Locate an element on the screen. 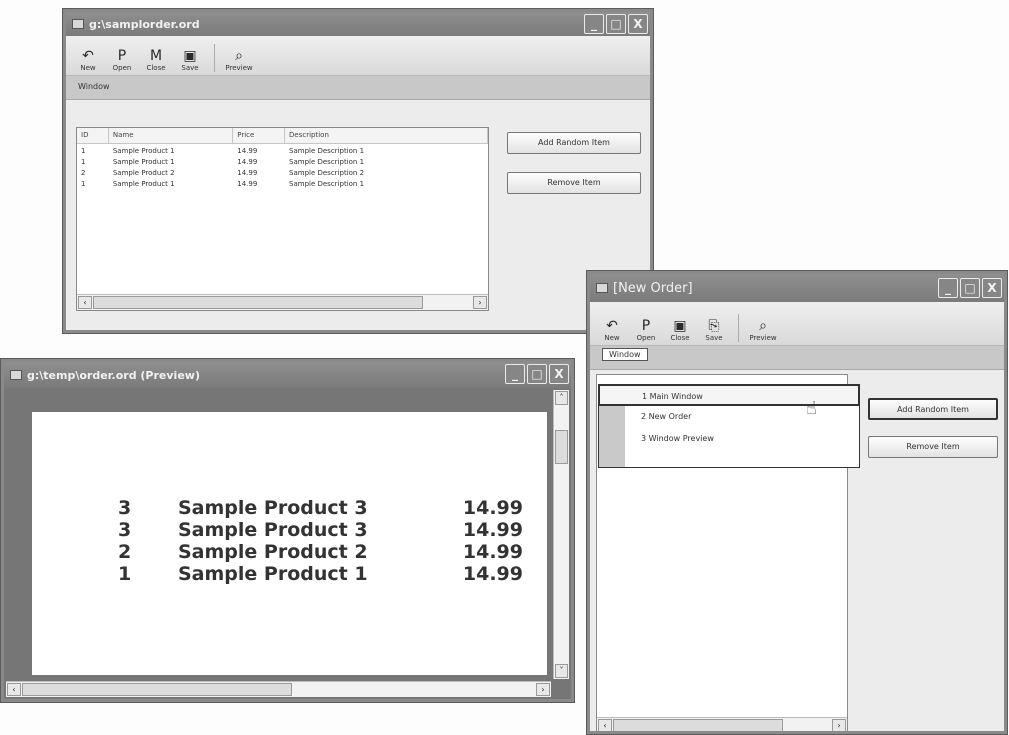  close-button: M Close is located at coordinates (156, 60).